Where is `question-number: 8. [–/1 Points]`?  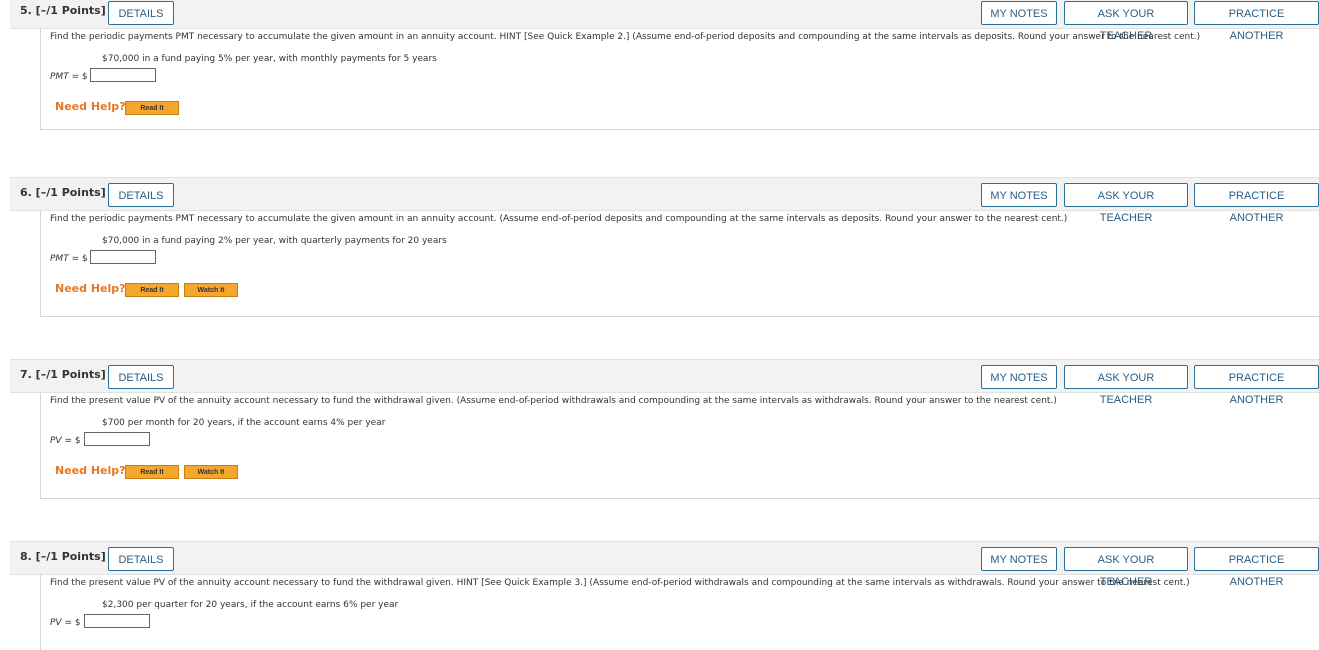
question-number: 8. [–/1 Points] is located at coordinates (63, 556).